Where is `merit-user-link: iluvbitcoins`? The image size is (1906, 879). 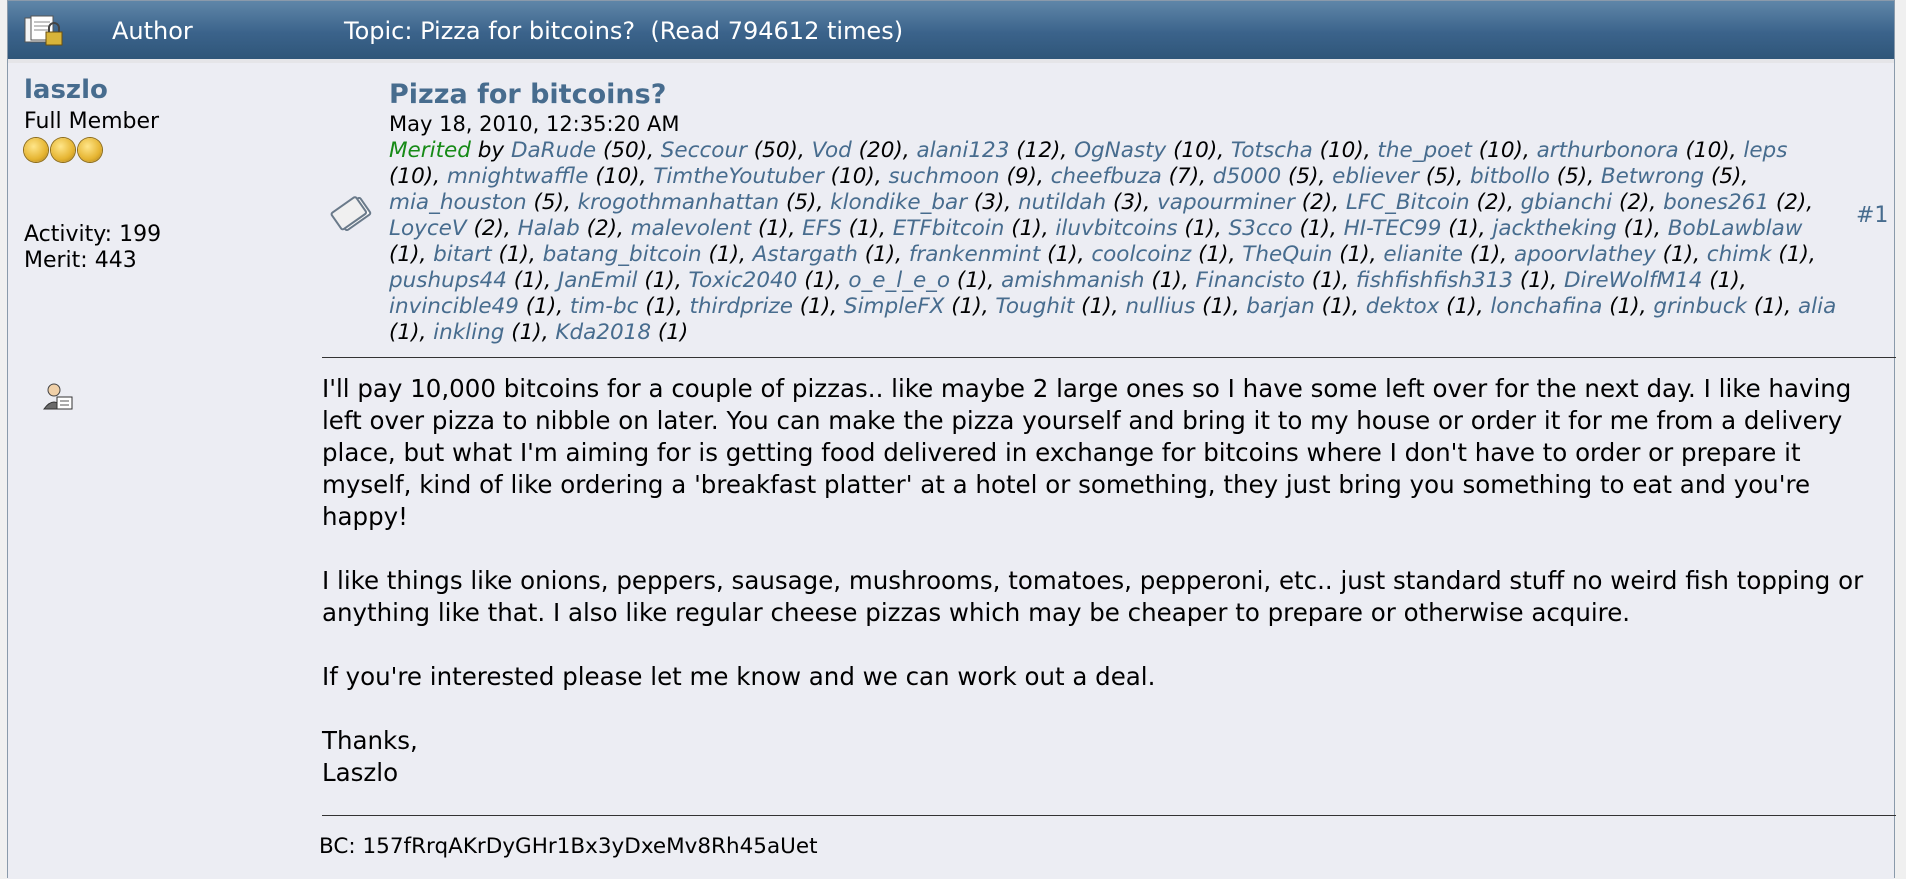
merit-user-link: iluvbitcoins is located at coordinates (1116, 228).